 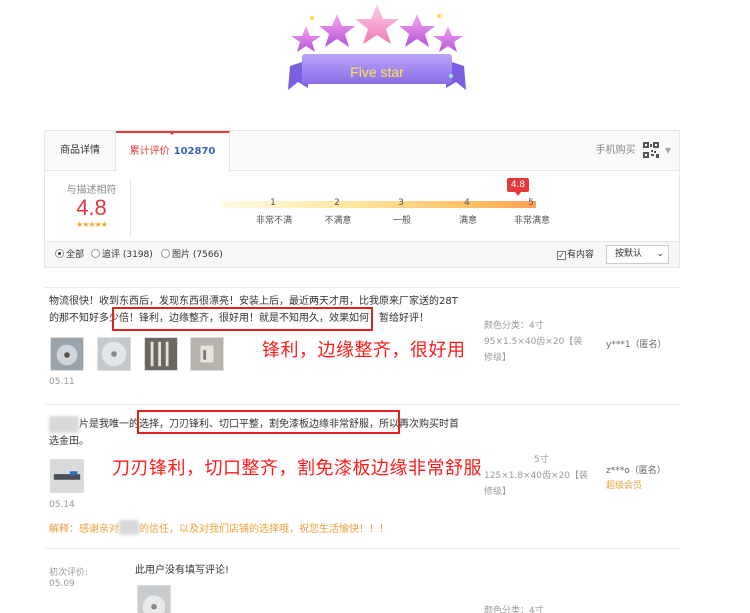 I want to click on review-1-highlight-box, so click(x=242, y=319).